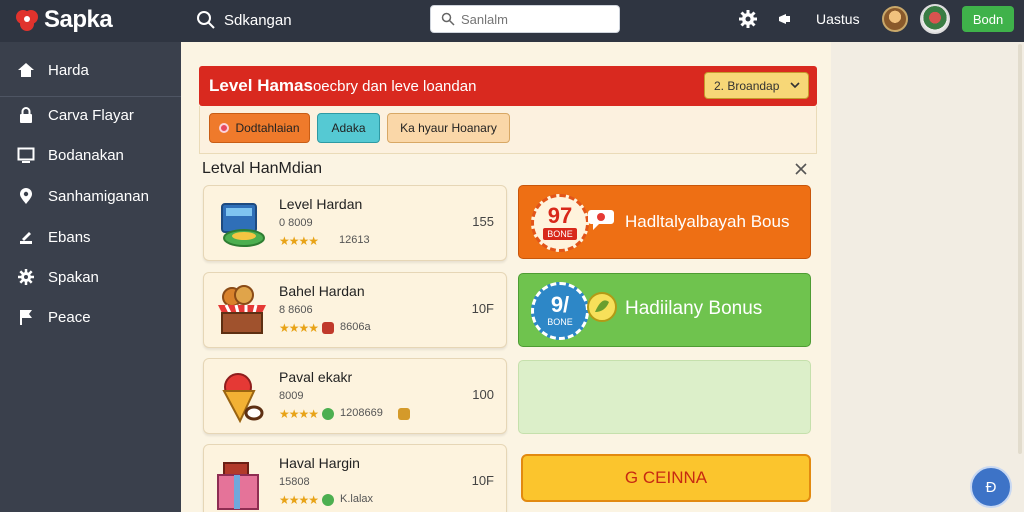 This screenshot has width=1024, height=512. I want to click on search-label: Sdkangan, so click(258, 20).